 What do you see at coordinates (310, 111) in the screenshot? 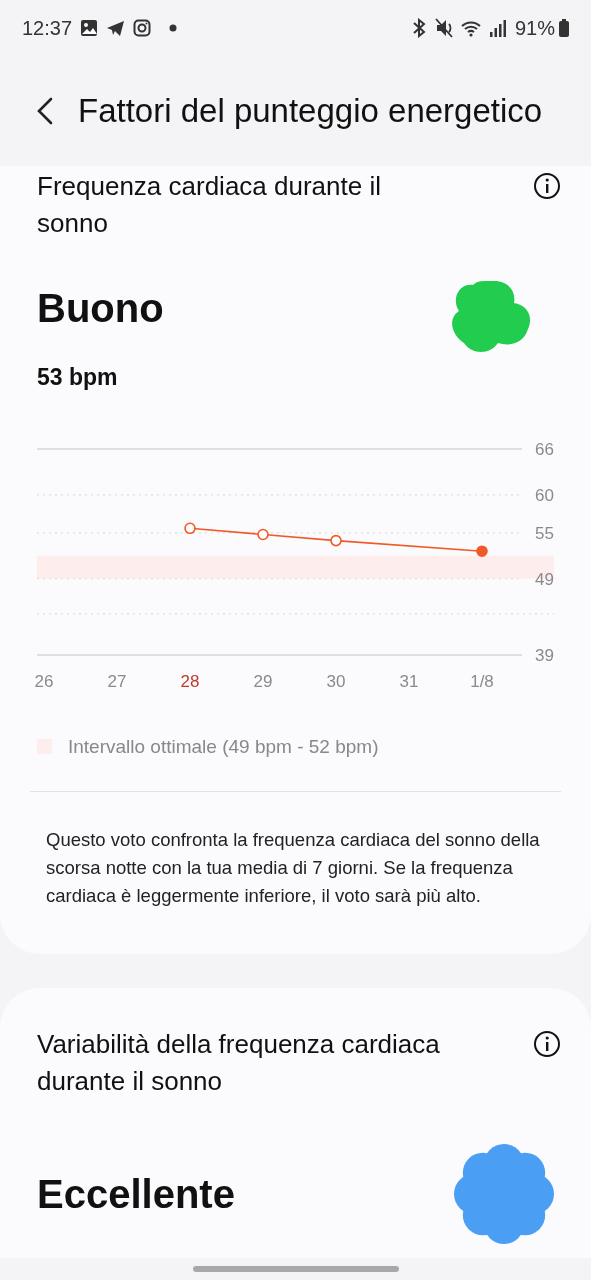
I see `screen-title: Fattori del punteggio energetico` at bounding box center [310, 111].